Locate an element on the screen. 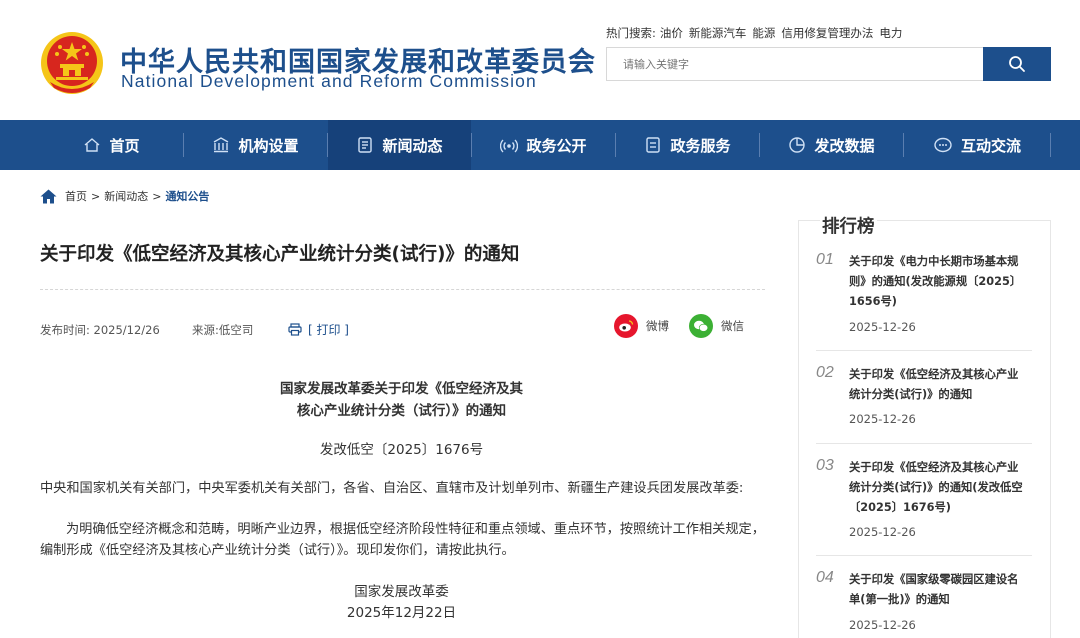 The height and width of the screenshot is (638, 1080). print-label: [ 打印 ] is located at coordinates (328, 330).